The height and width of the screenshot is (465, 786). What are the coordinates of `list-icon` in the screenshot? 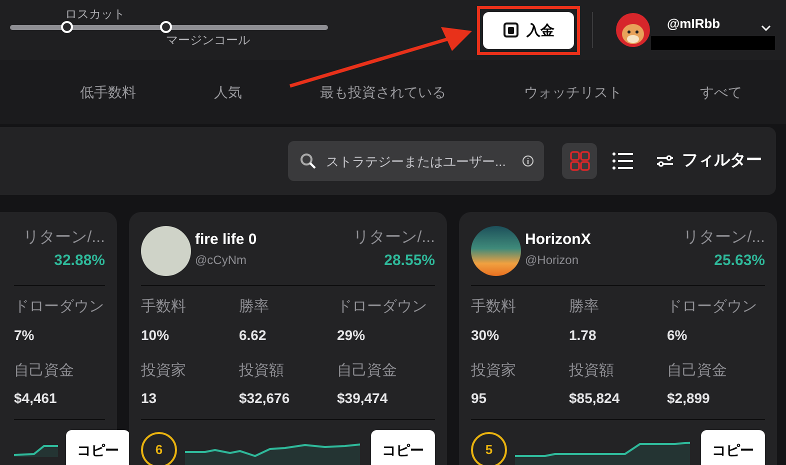 It's located at (623, 161).